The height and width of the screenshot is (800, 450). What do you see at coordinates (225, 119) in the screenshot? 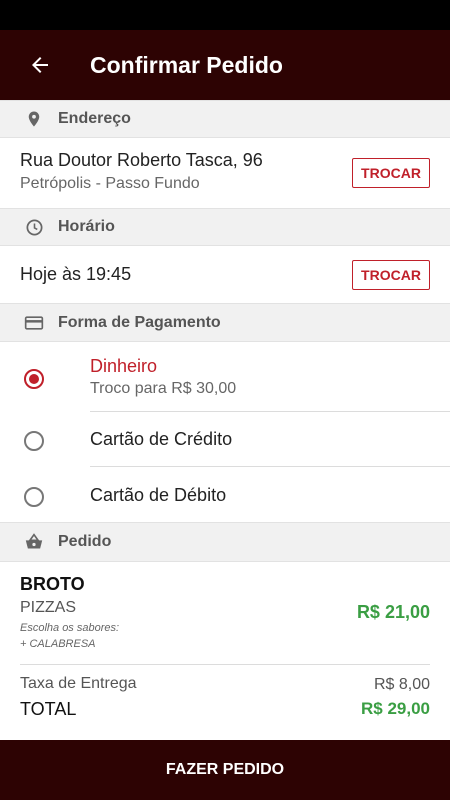
I see `address-section-header: Endereço` at bounding box center [225, 119].